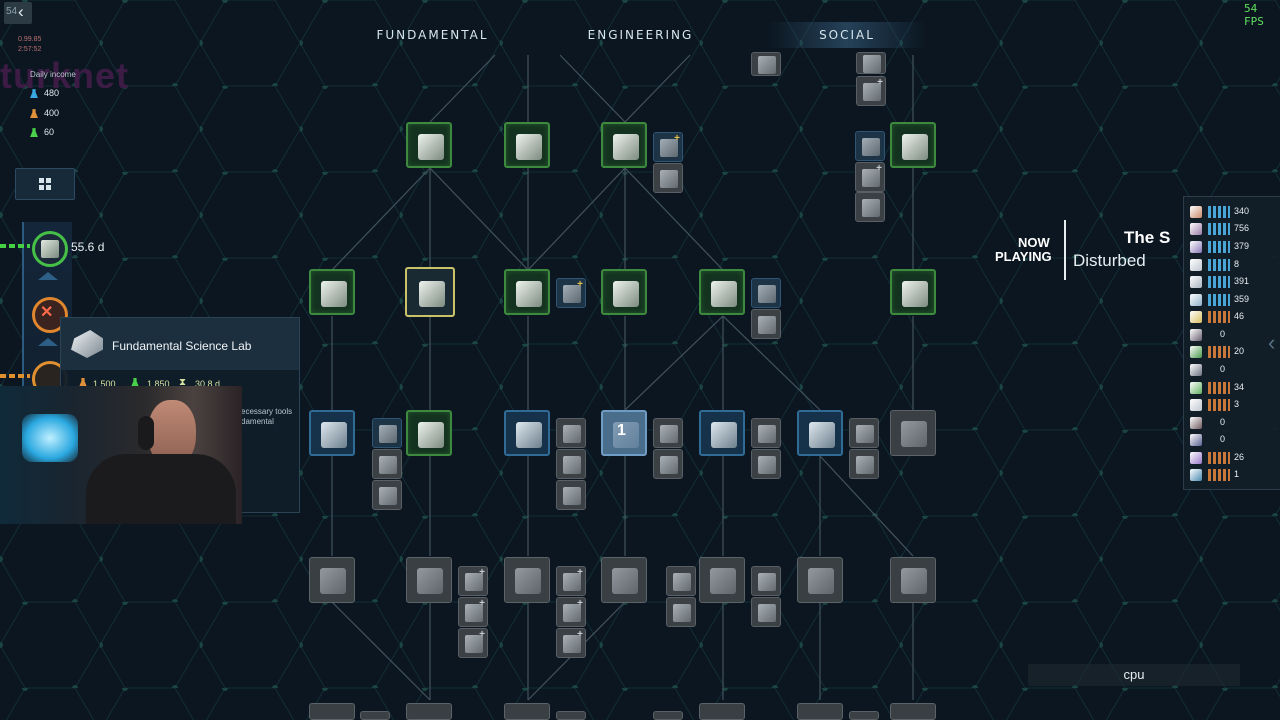 The width and height of the screenshot is (1280, 720). What do you see at coordinates (624, 433) in the screenshot?
I see `tech-node-queued: 1` at bounding box center [624, 433].